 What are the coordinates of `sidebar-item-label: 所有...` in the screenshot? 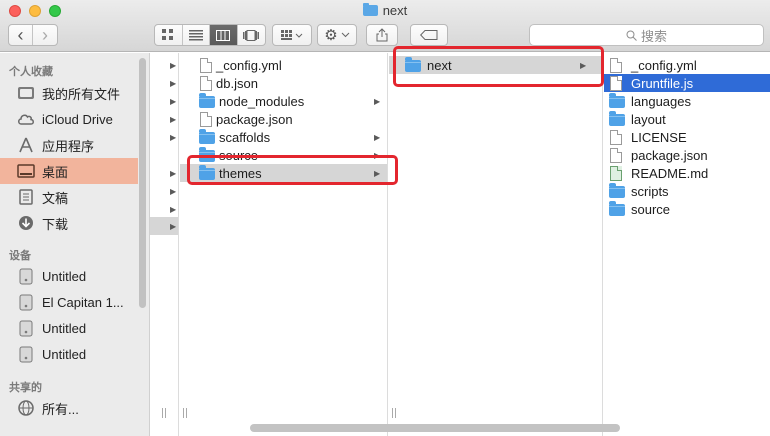 It's located at (60, 409).